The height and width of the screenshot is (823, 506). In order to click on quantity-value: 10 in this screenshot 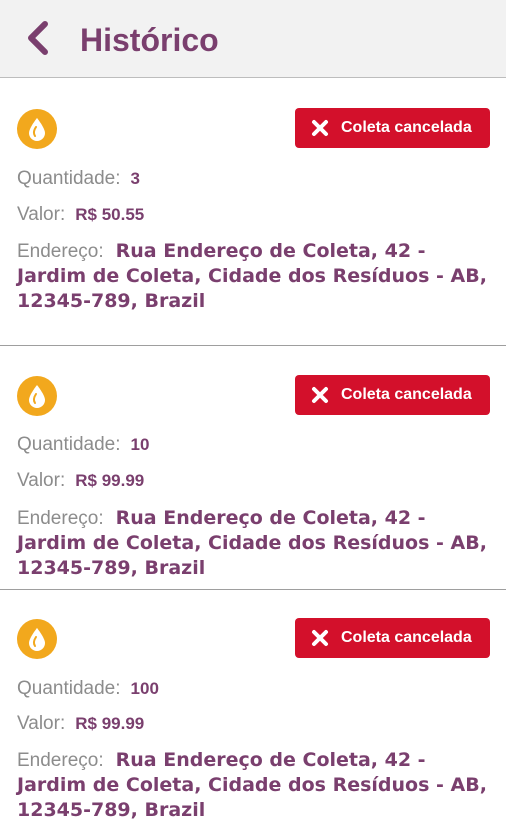, I will do `click(140, 444)`.